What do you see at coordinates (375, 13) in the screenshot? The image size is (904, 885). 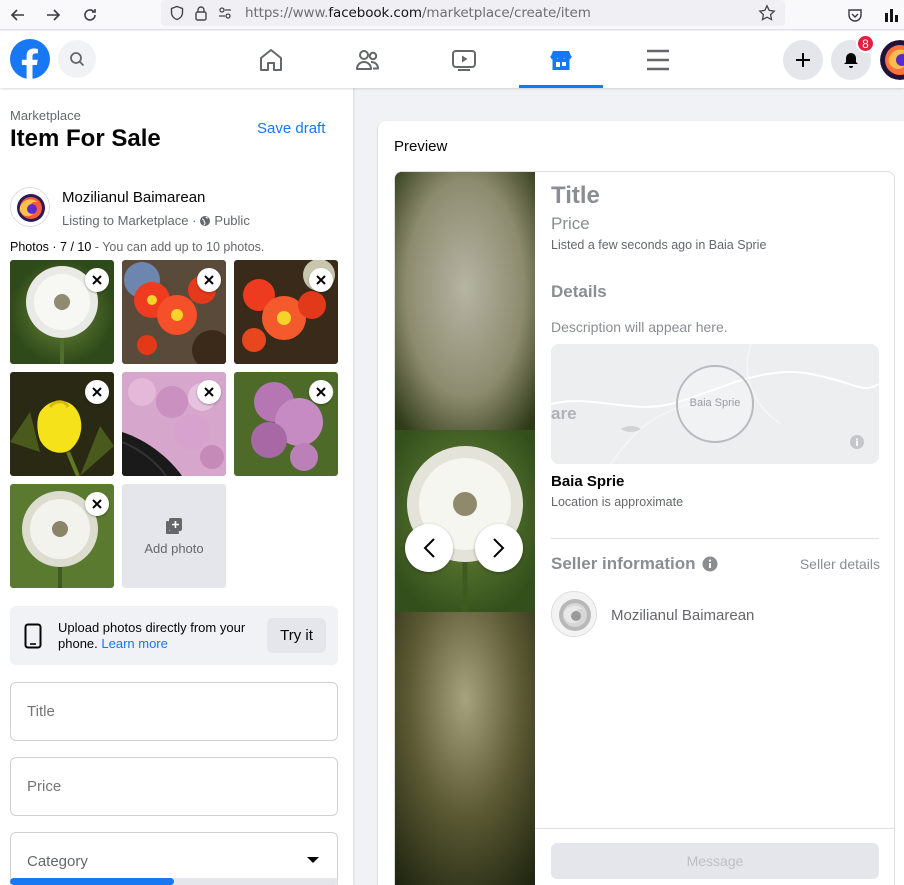 I see `url-domain: facebook.com` at bounding box center [375, 13].